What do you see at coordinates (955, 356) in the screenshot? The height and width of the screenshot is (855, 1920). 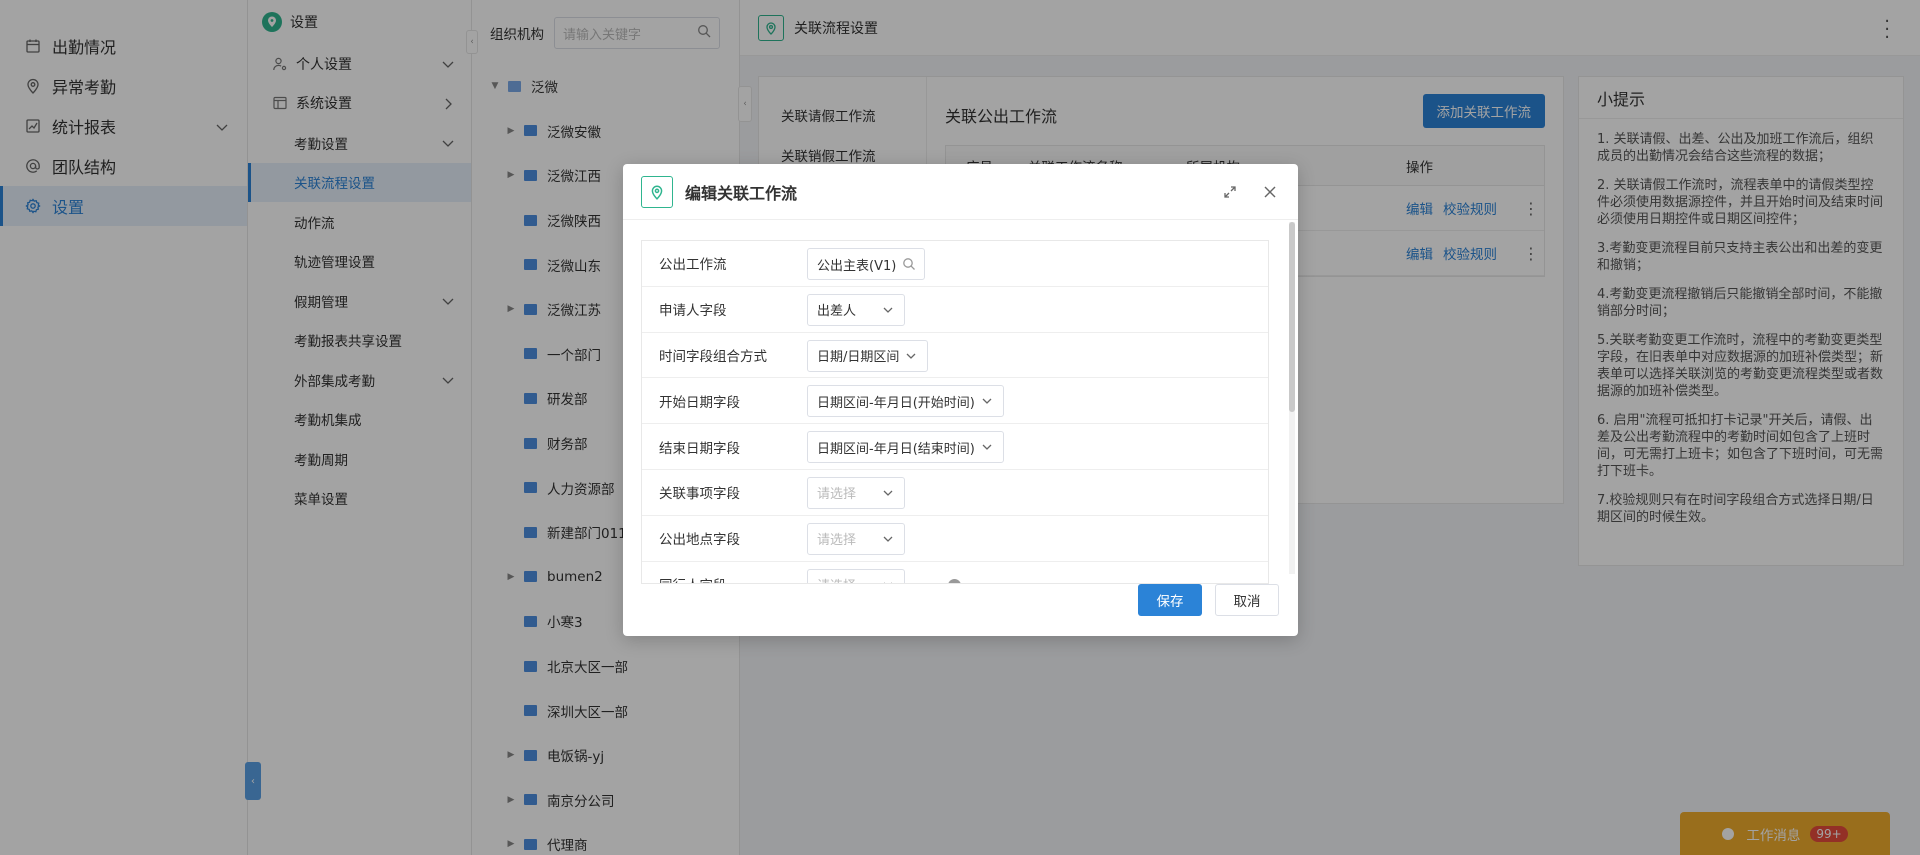 I see `form-row-time-combination: 时间字段组合方式 日期/日期区间` at bounding box center [955, 356].